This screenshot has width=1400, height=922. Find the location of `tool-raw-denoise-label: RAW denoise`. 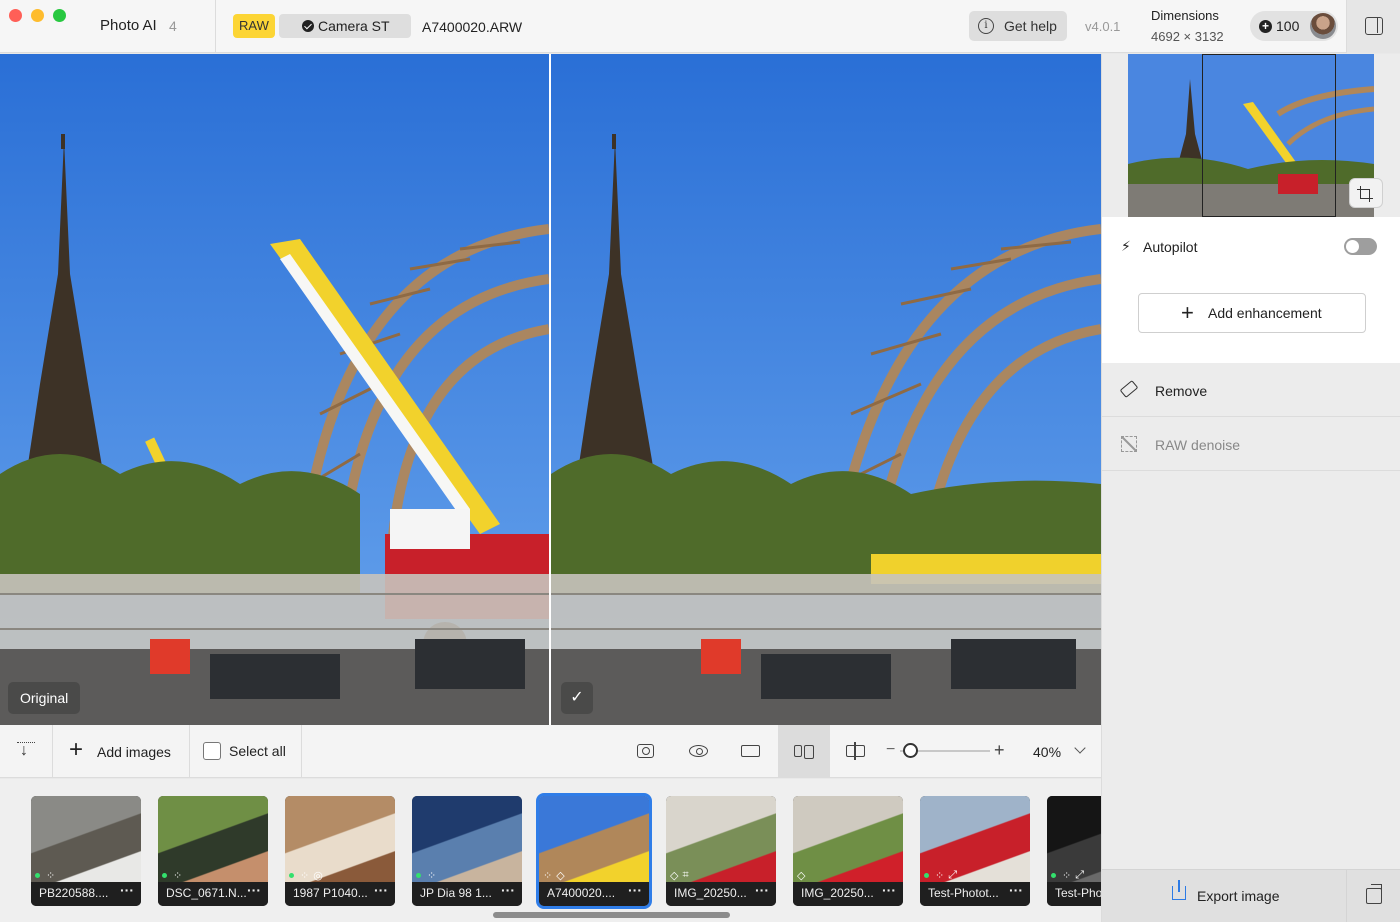

tool-raw-denoise-label: RAW denoise is located at coordinates (1198, 445).